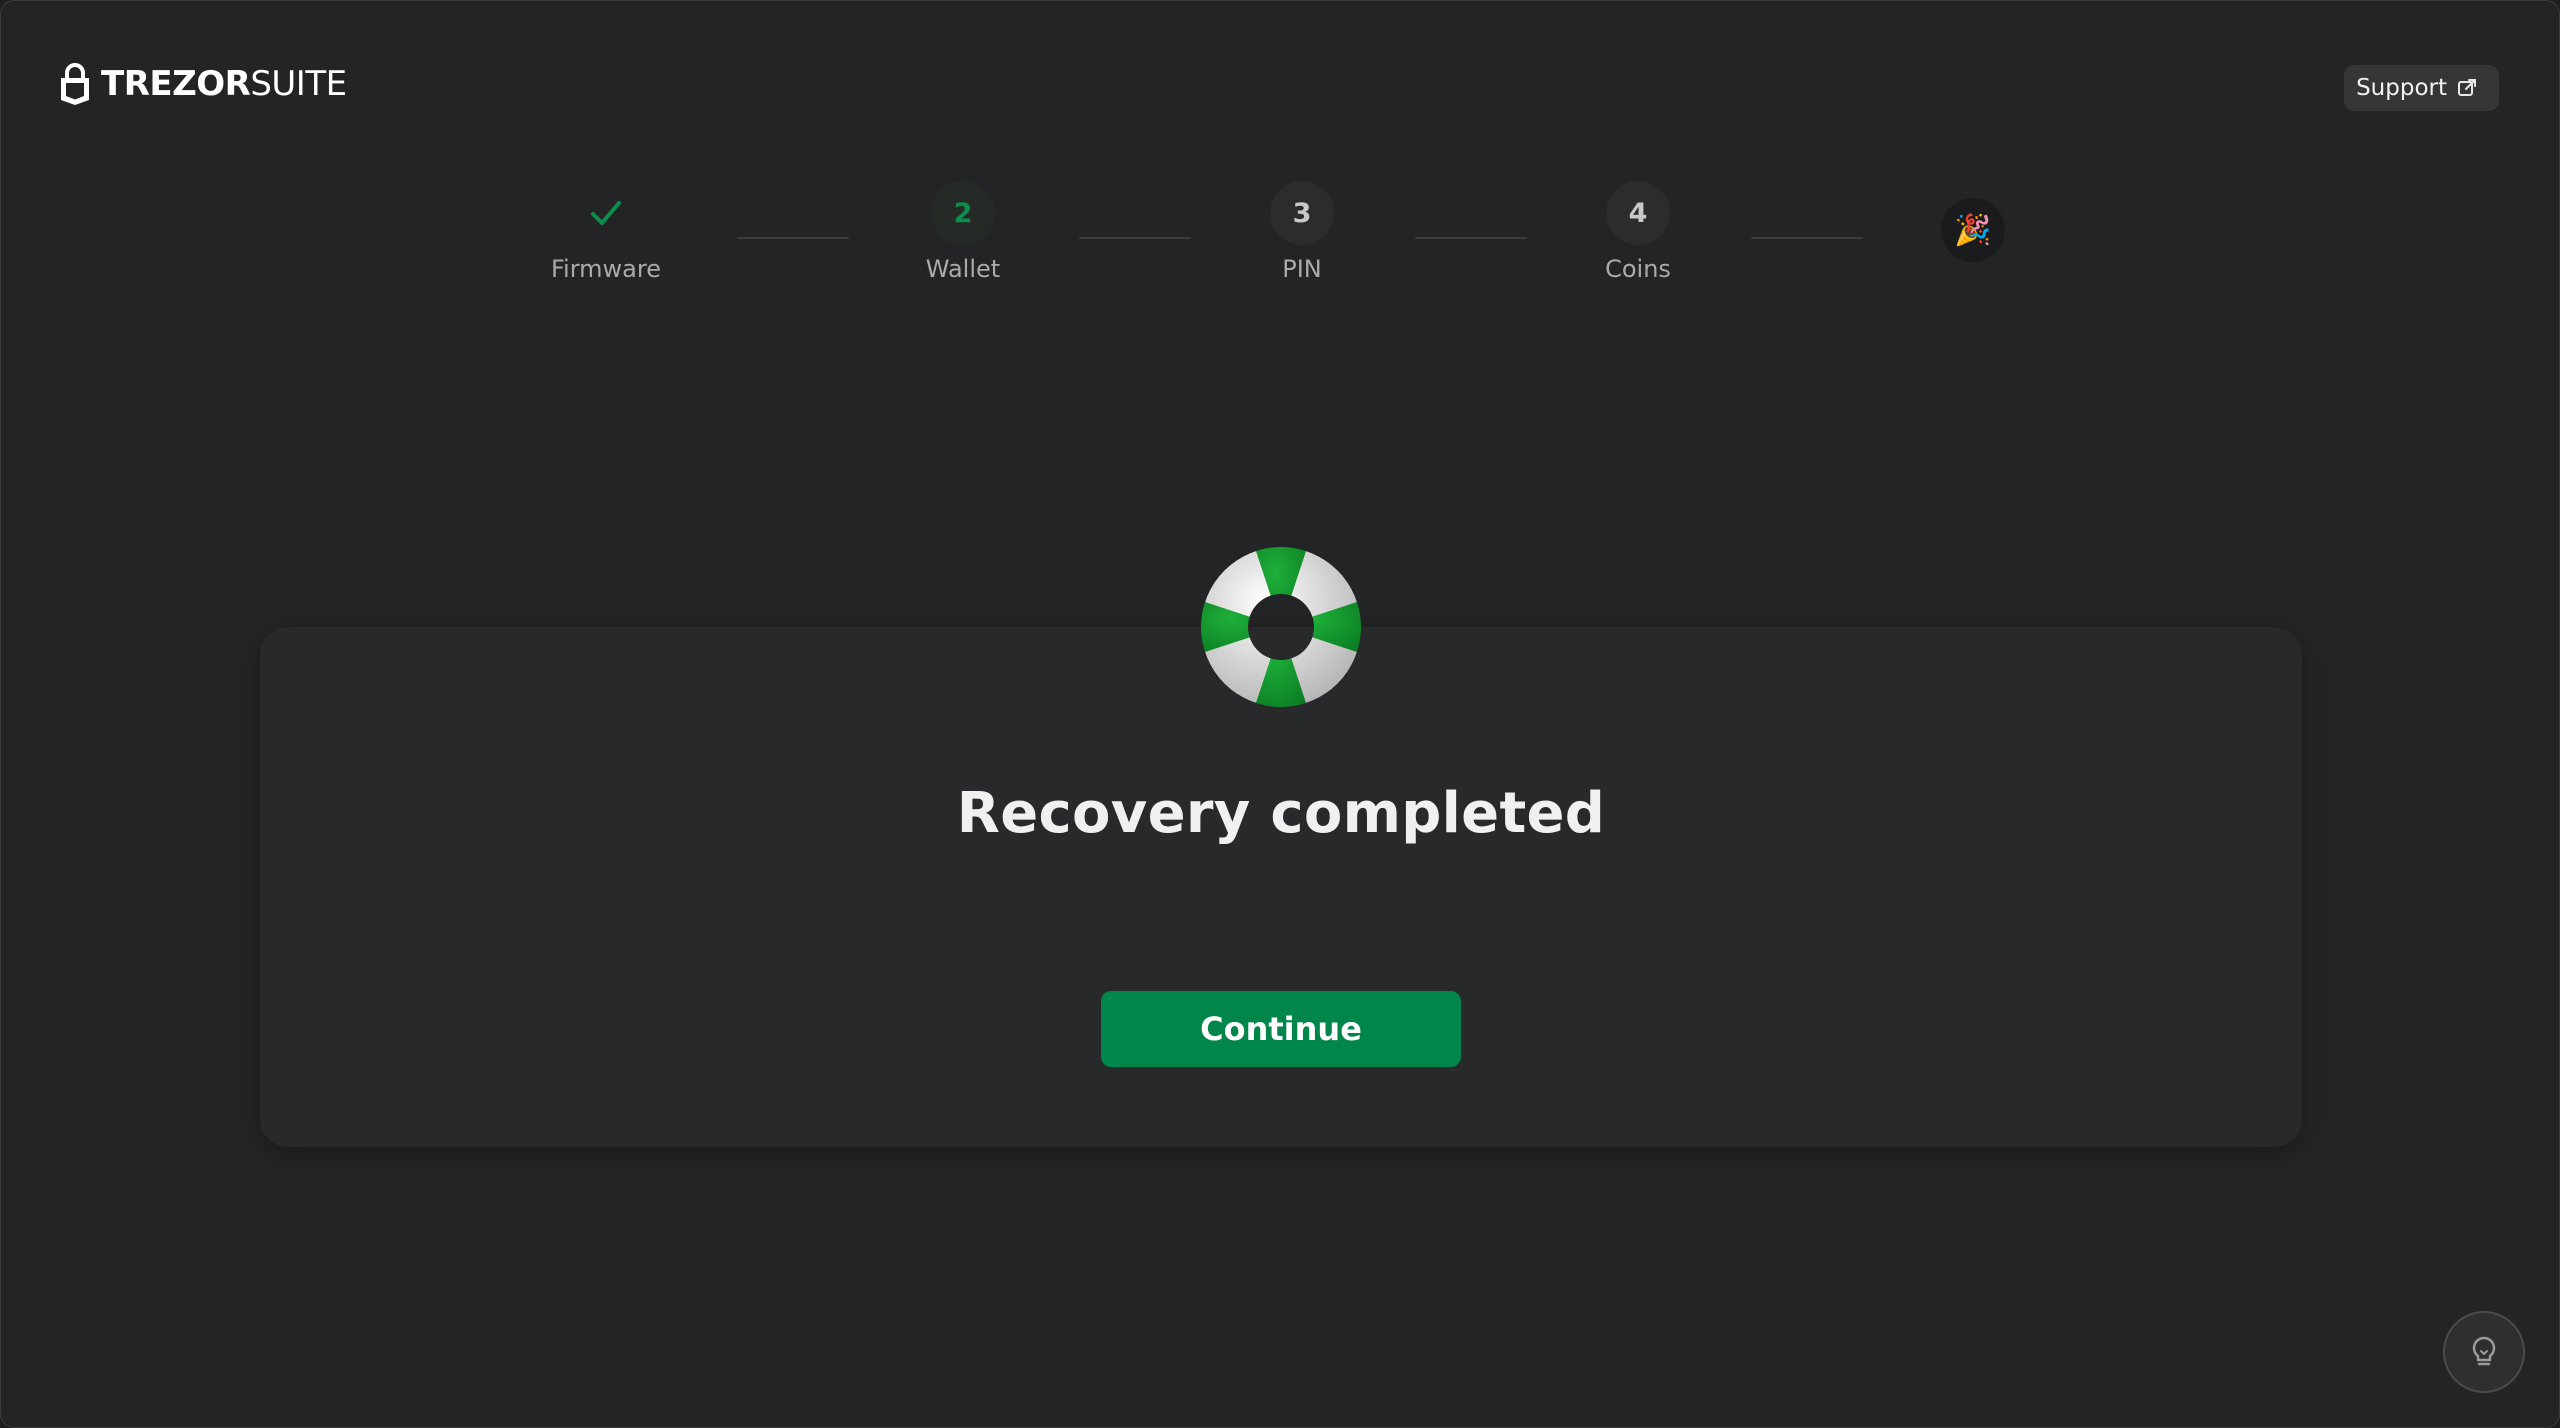 Image resolution: width=2560 pixels, height=1428 pixels. What do you see at coordinates (1281, 813) in the screenshot?
I see `page-title: Recovery completed` at bounding box center [1281, 813].